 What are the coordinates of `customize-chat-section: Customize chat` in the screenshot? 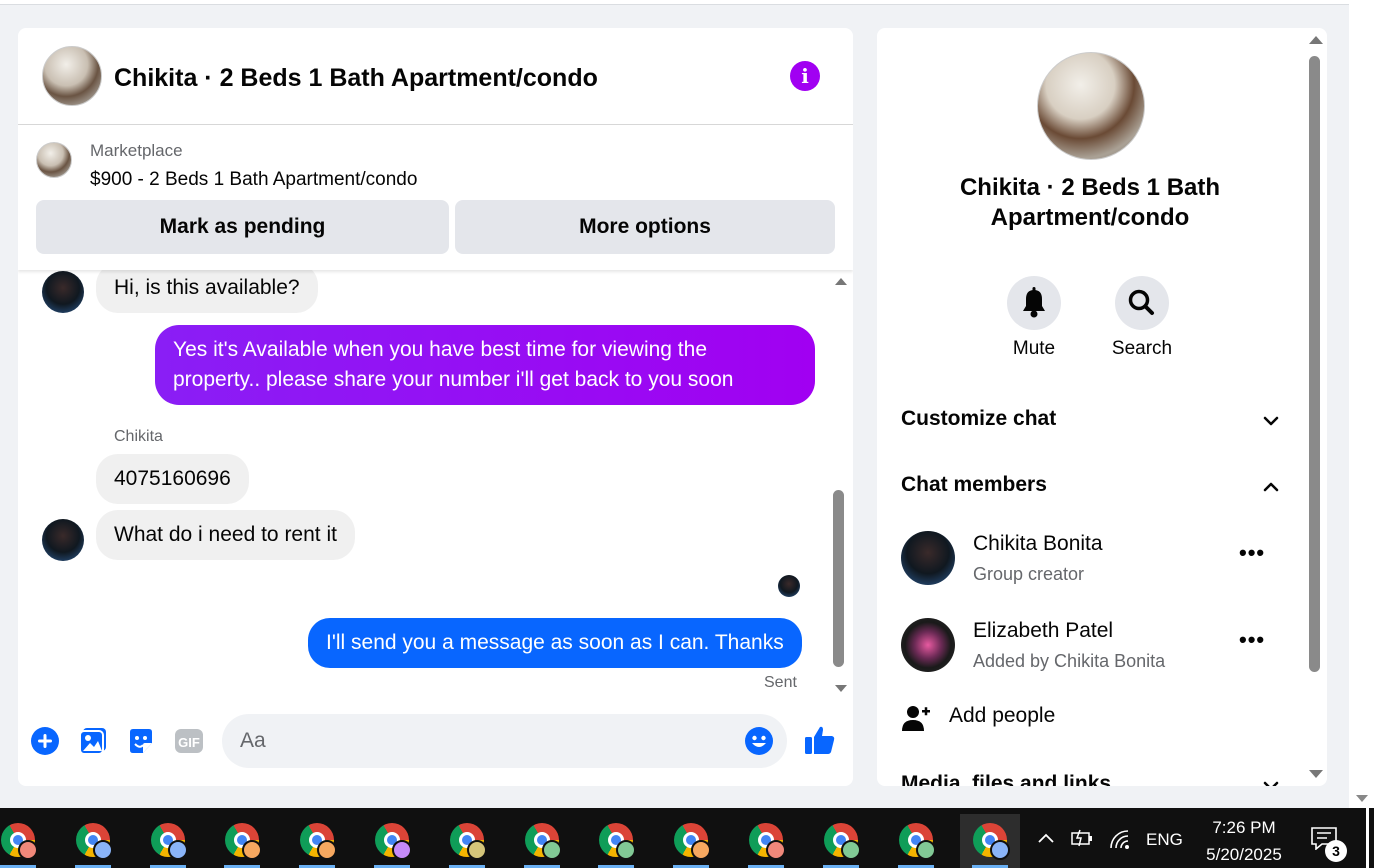 It's located at (1091, 419).